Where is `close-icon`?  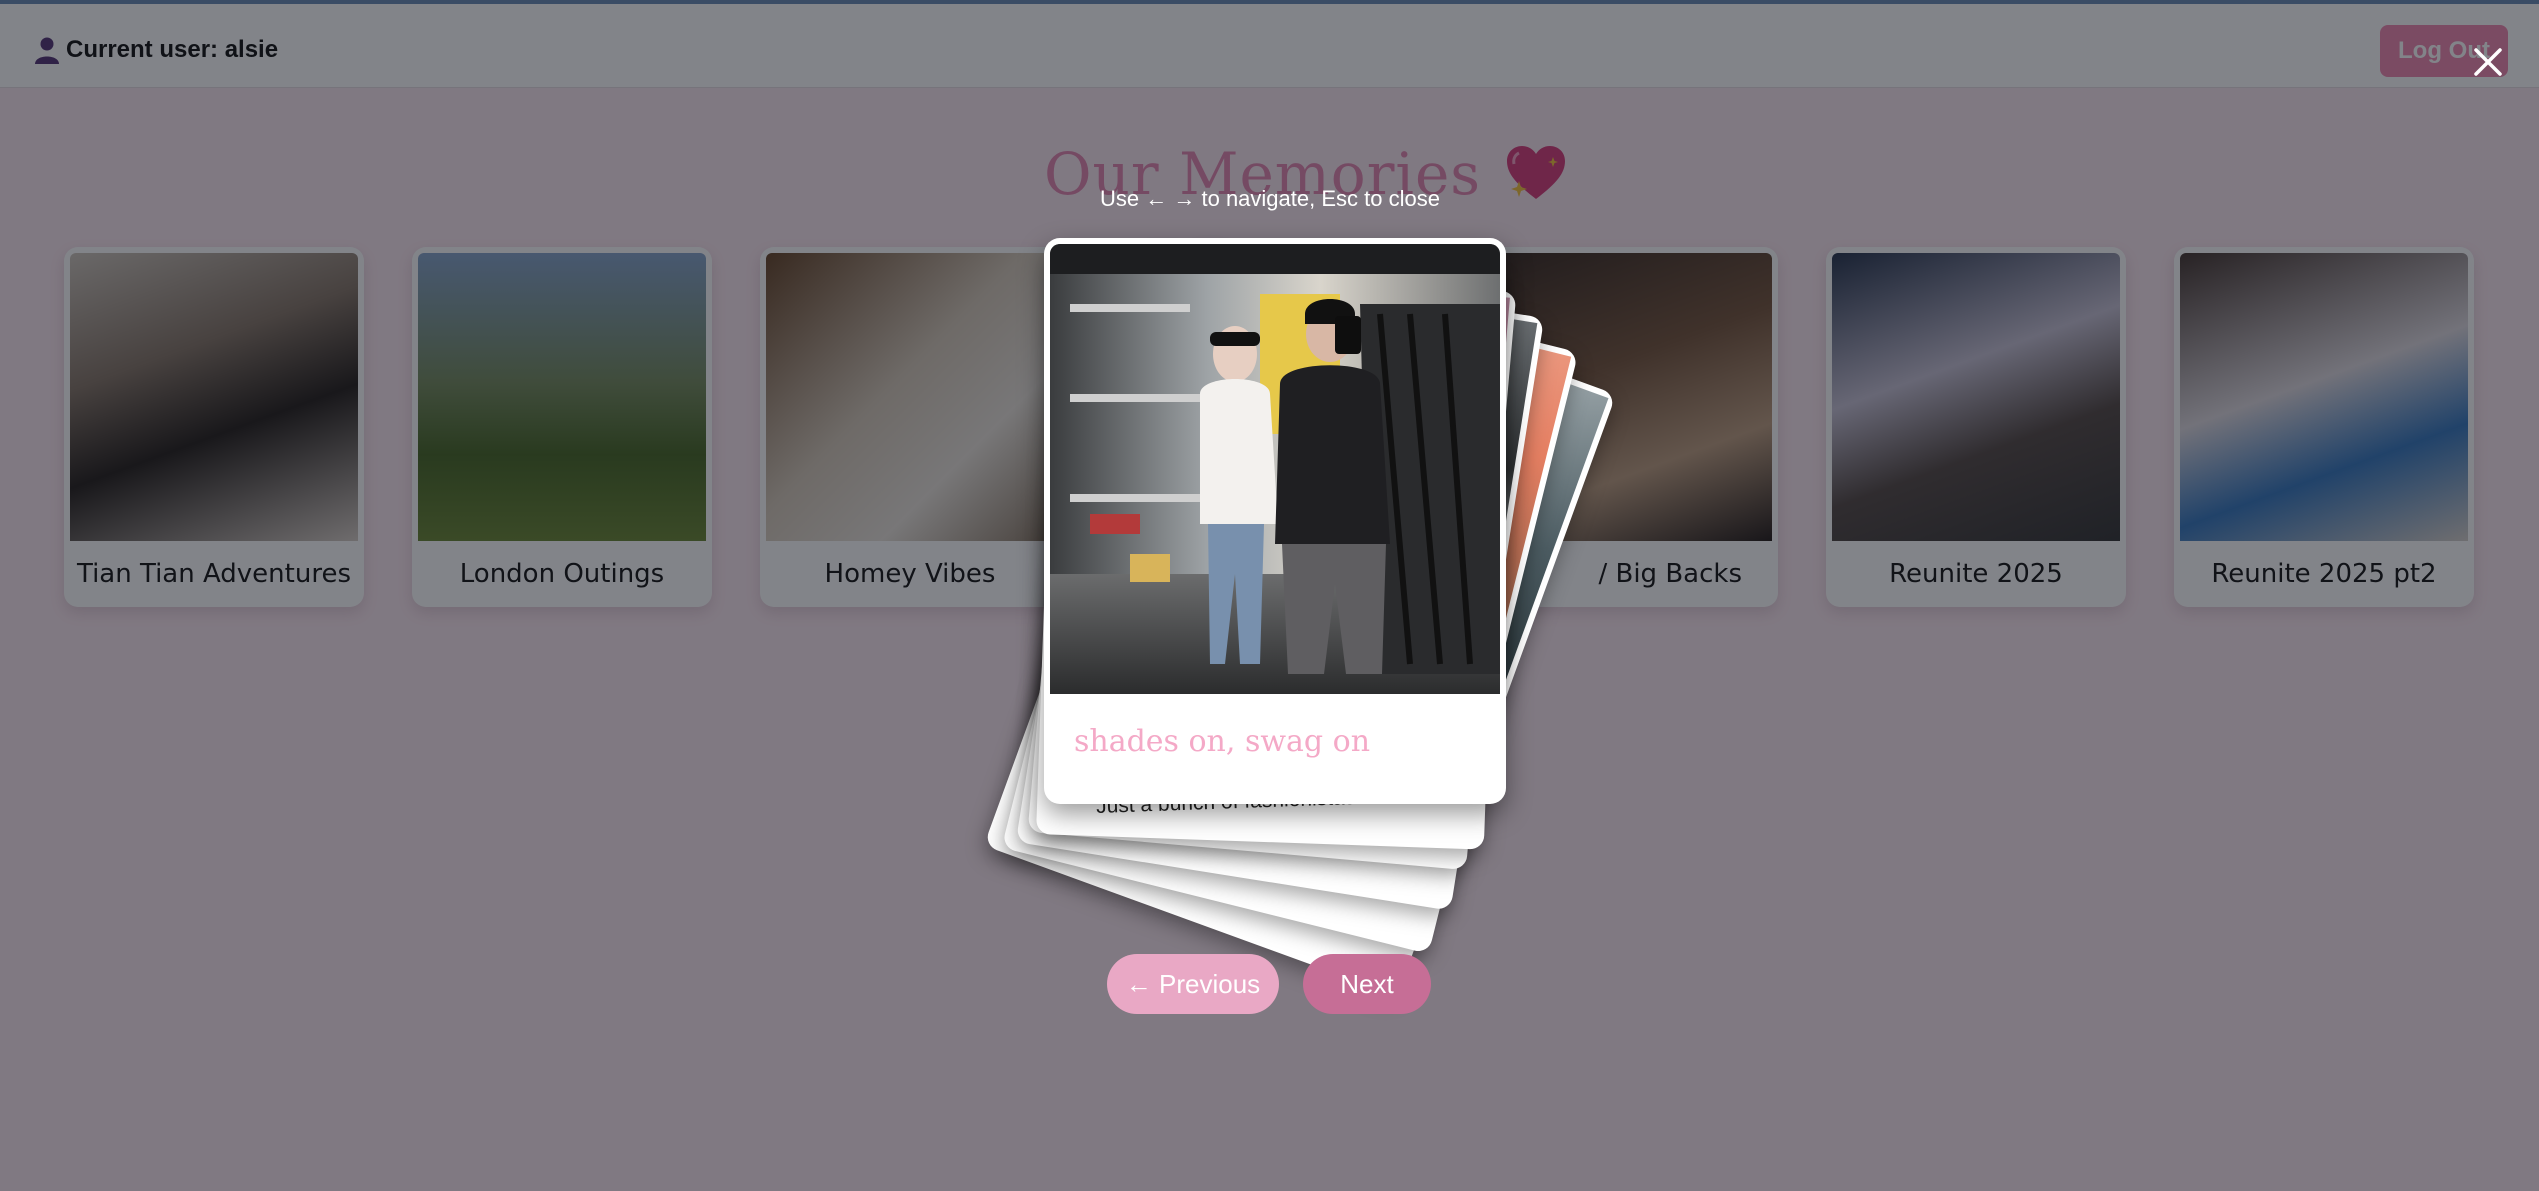
close-icon is located at coordinates (2488, 62).